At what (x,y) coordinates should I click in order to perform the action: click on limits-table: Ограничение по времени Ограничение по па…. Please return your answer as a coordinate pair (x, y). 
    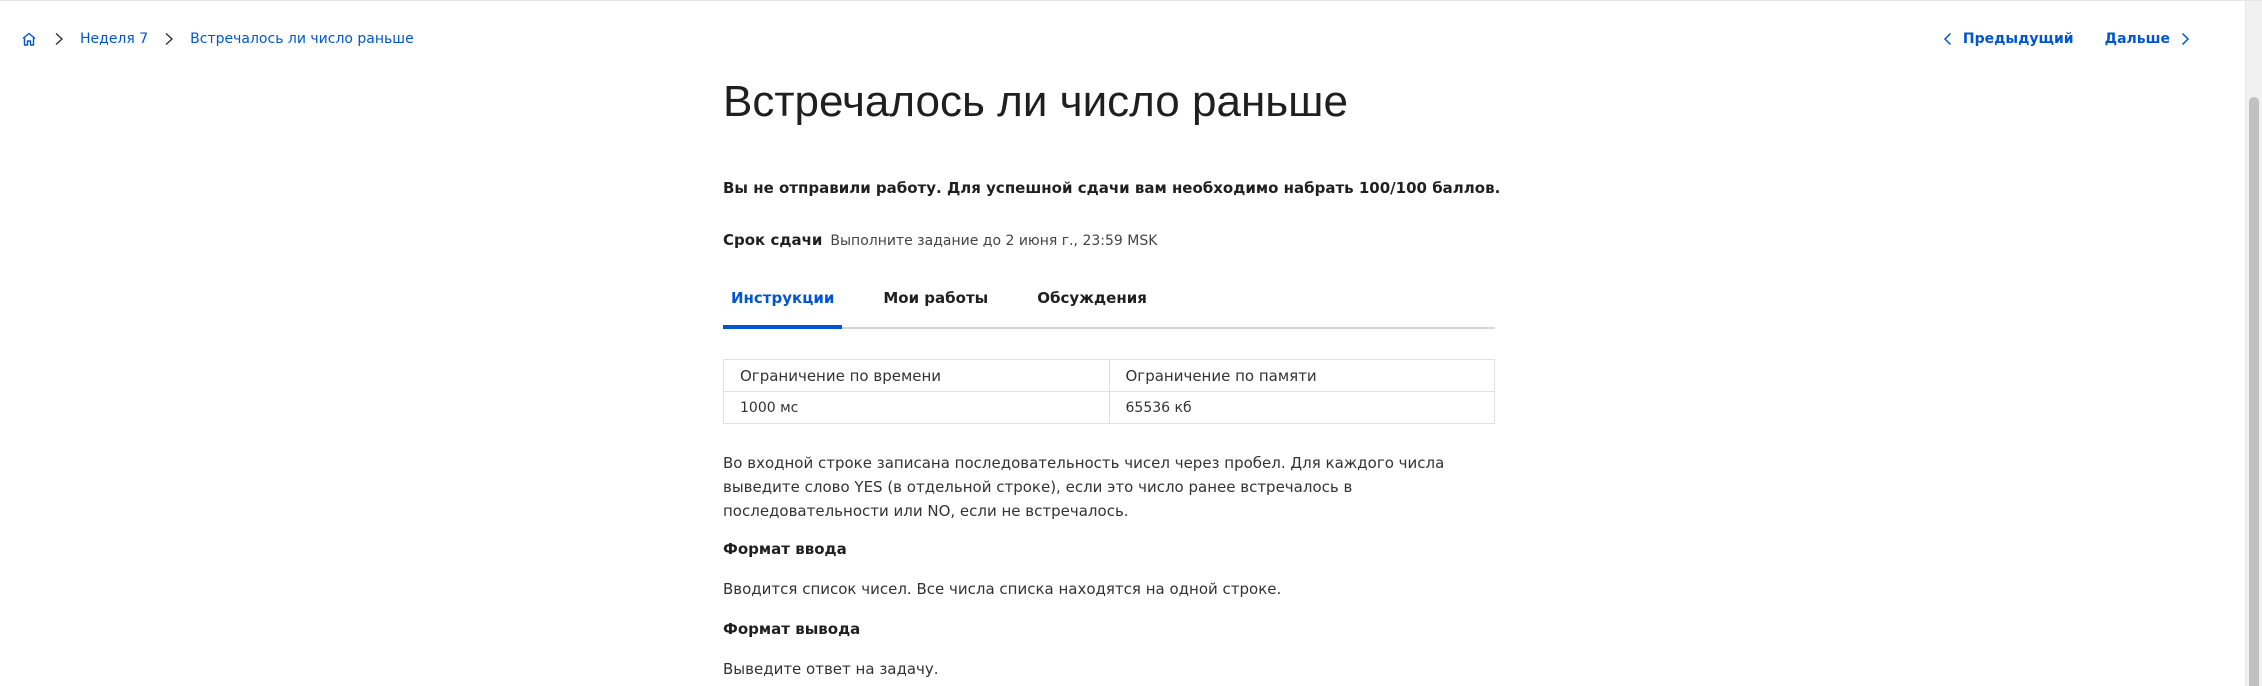
    Looking at the image, I should click on (1109, 391).